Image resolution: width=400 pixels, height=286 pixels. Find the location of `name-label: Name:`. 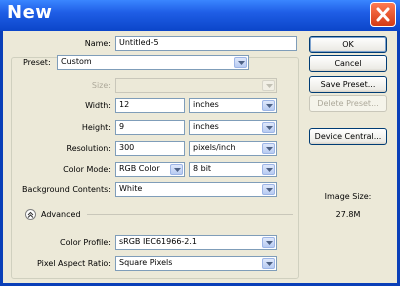

name-label: Name: is located at coordinates (97, 43).